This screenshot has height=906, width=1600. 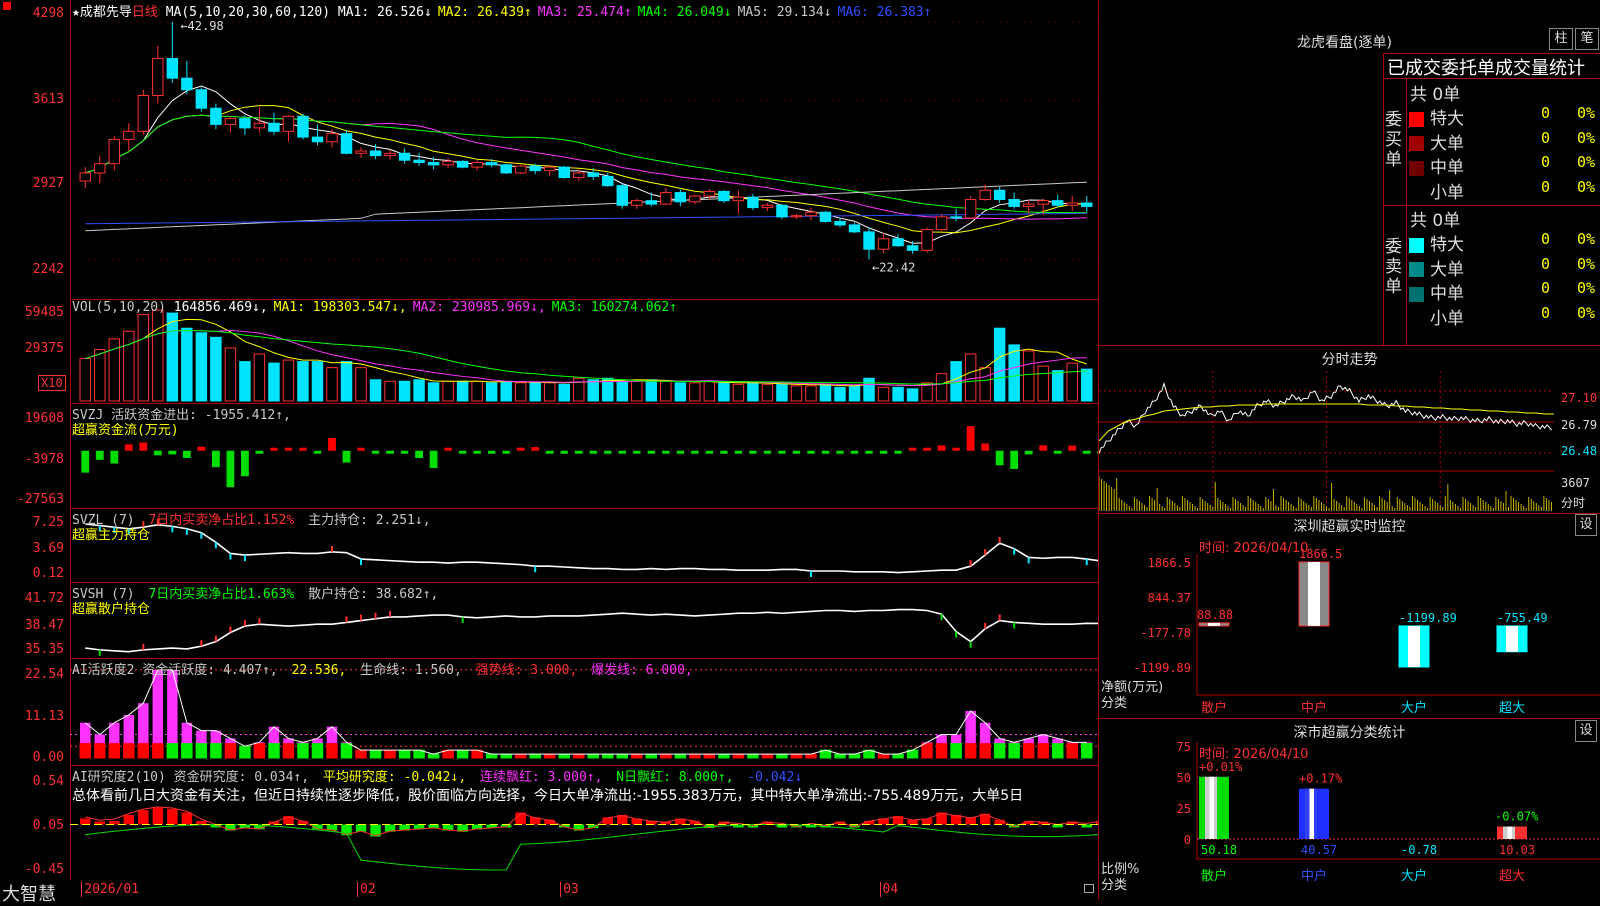 What do you see at coordinates (106, 12) in the screenshot?
I see `stock-name: 成都先导` at bounding box center [106, 12].